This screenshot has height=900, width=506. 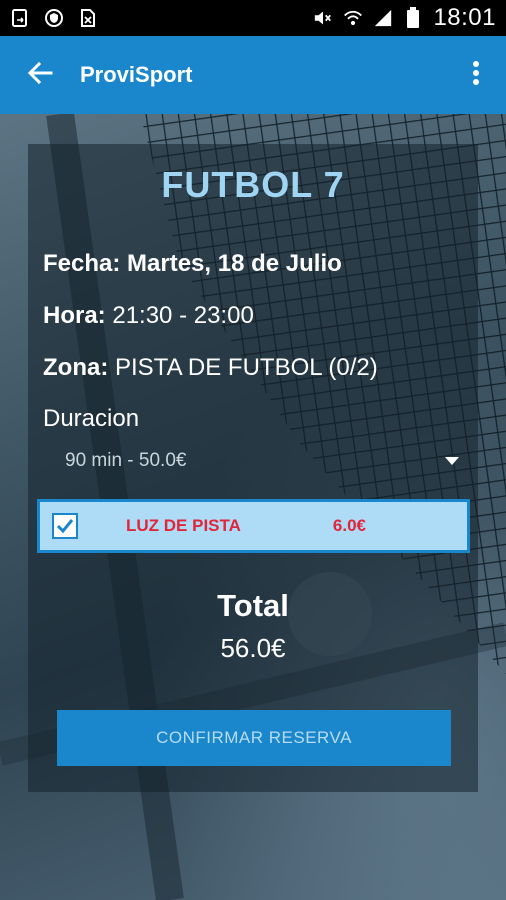 I want to click on date-value: Martes, 18 de Julio, so click(x=234, y=263).